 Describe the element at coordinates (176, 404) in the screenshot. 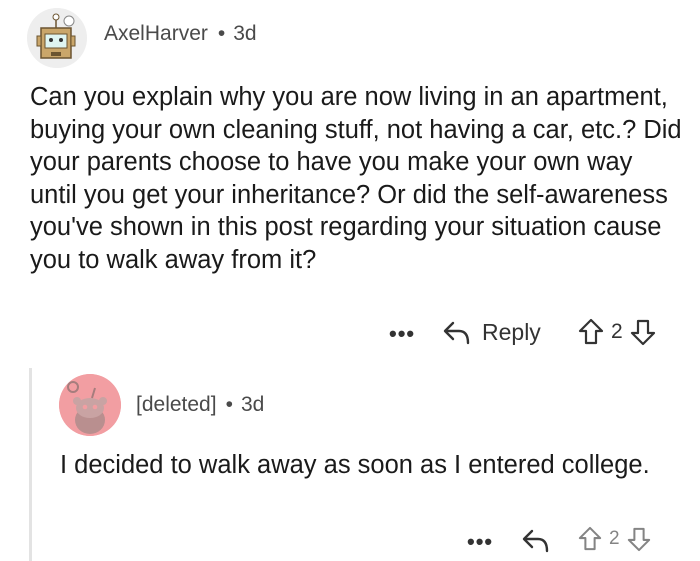

I see `deleted-username: [deleted]` at that location.